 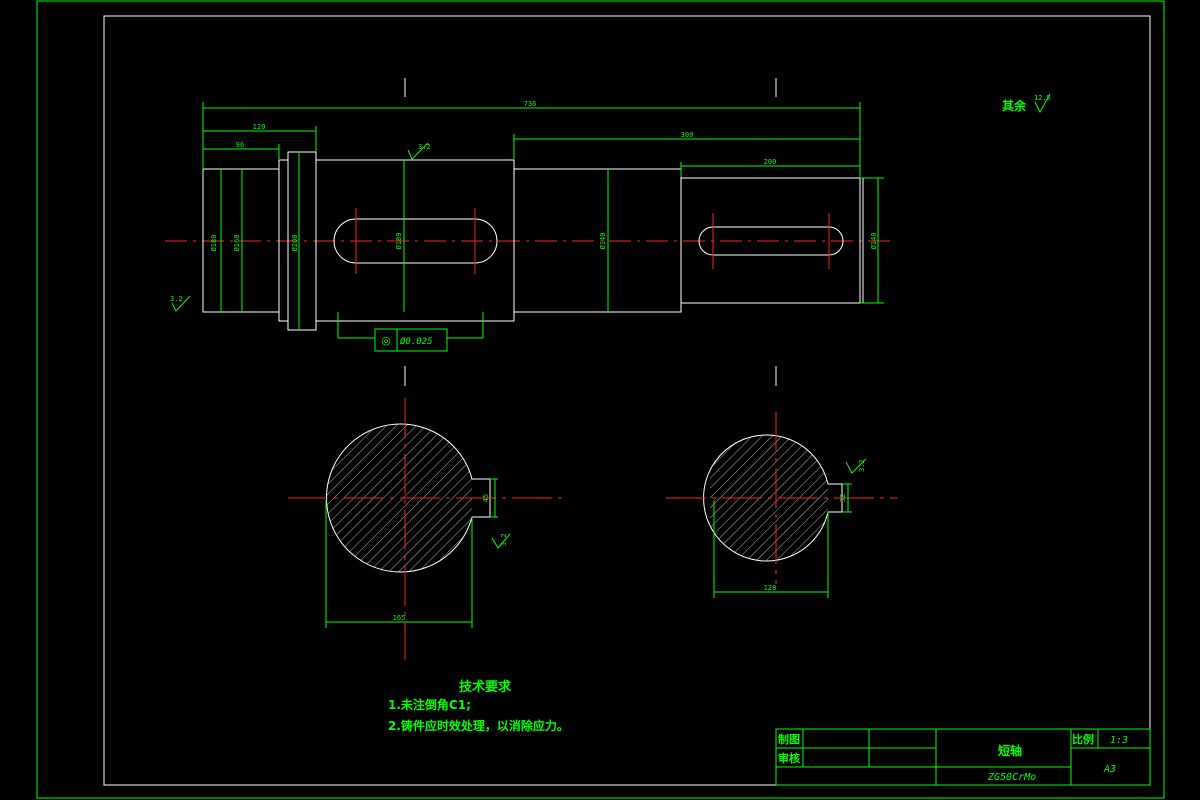 I want to click on title-block-material: ZG50CrMo, so click(x=1011, y=777).